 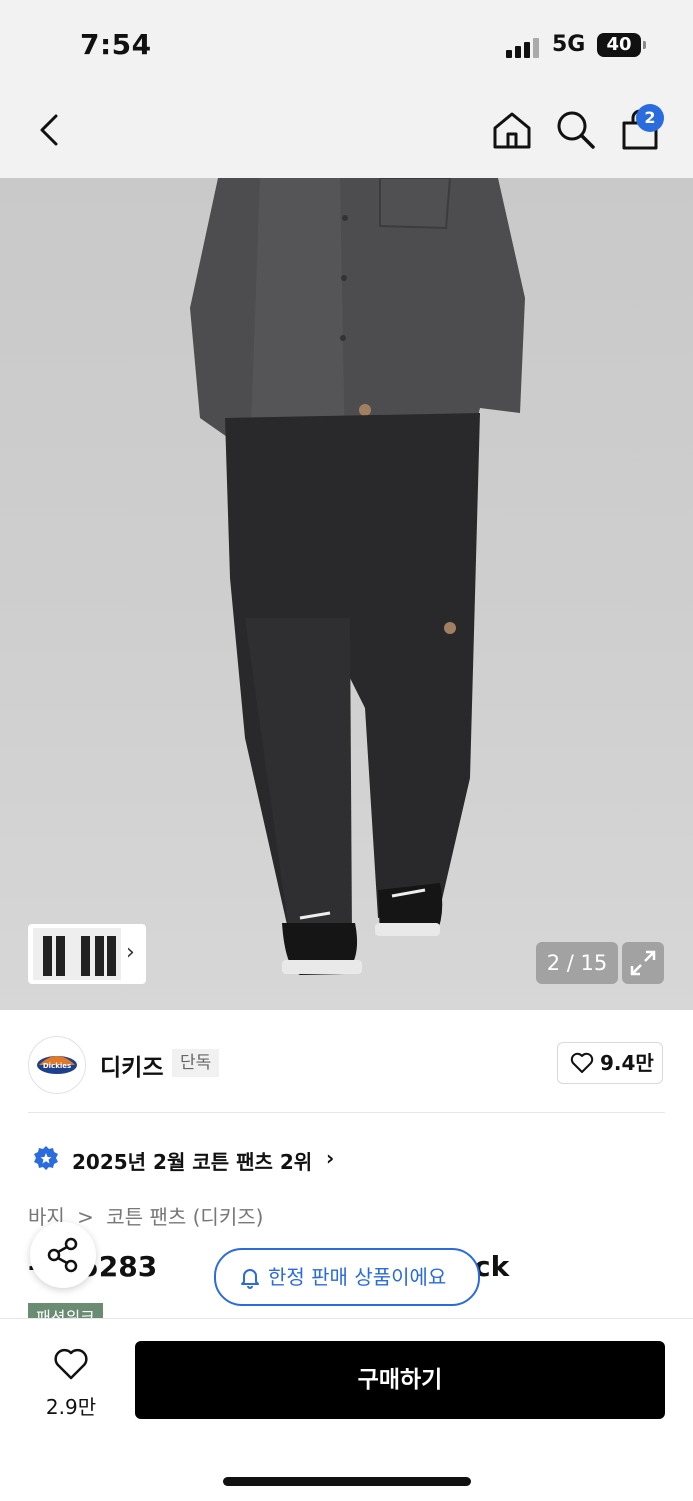 I want to click on thumbnail-image, so click(x=77, y=954).